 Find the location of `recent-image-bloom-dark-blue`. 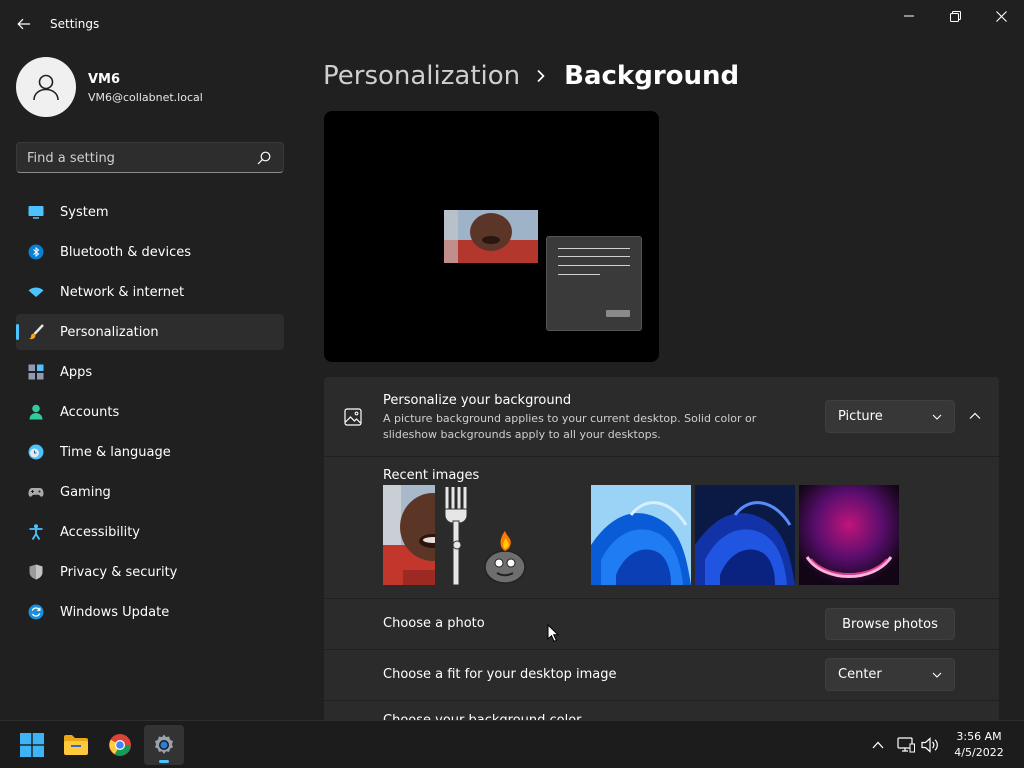

recent-image-bloom-dark-blue is located at coordinates (745, 535).